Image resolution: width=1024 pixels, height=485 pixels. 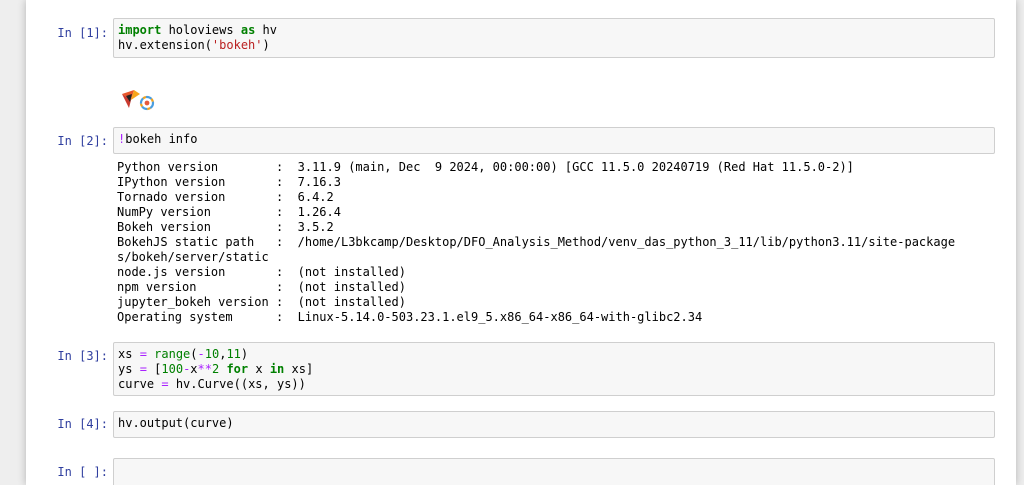 I want to click on code-input: !bokeh info, so click(x=554, y=140).